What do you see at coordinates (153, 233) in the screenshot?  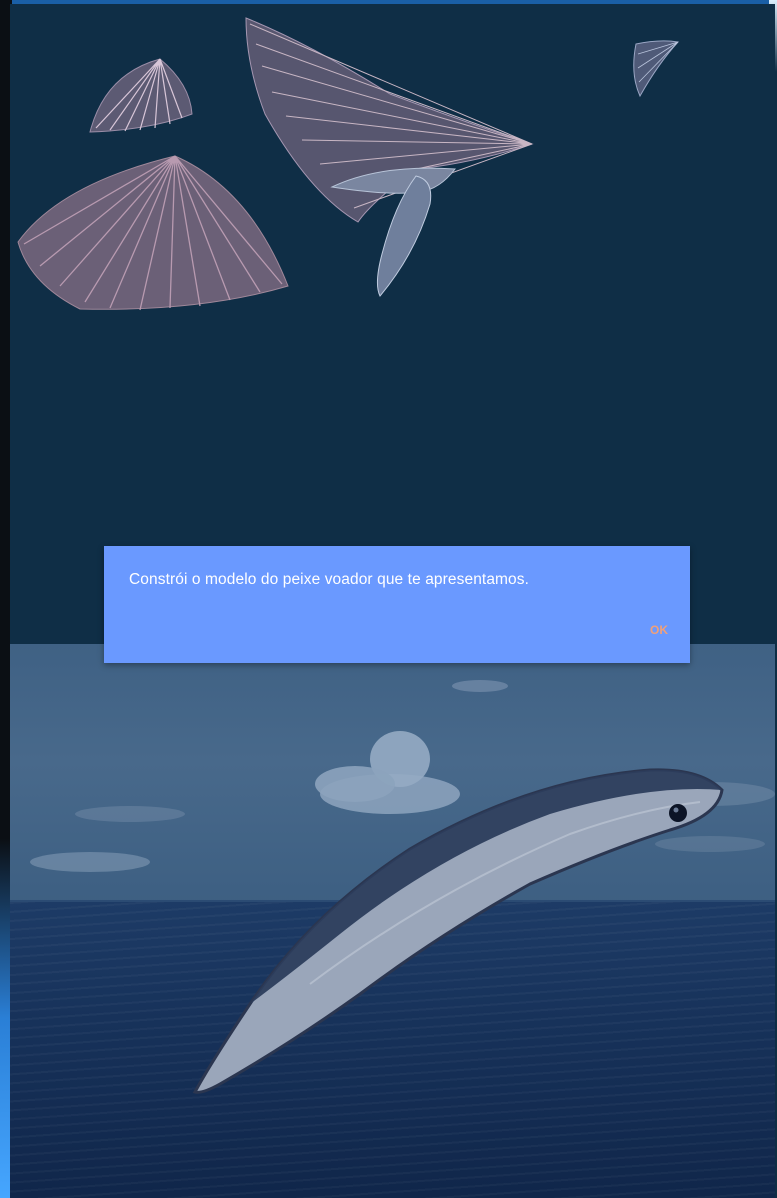 I see `fin-piece-large-fan` at bounding box center [153, 233].